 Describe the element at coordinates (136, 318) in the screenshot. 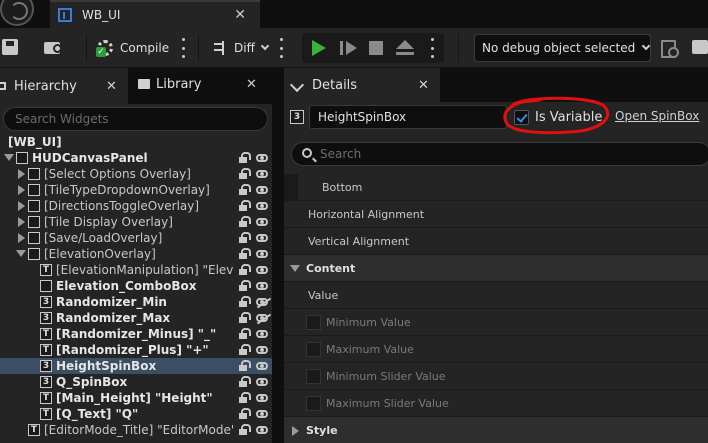

I see `tree-row: 3 Randomizer_Max` at that location.